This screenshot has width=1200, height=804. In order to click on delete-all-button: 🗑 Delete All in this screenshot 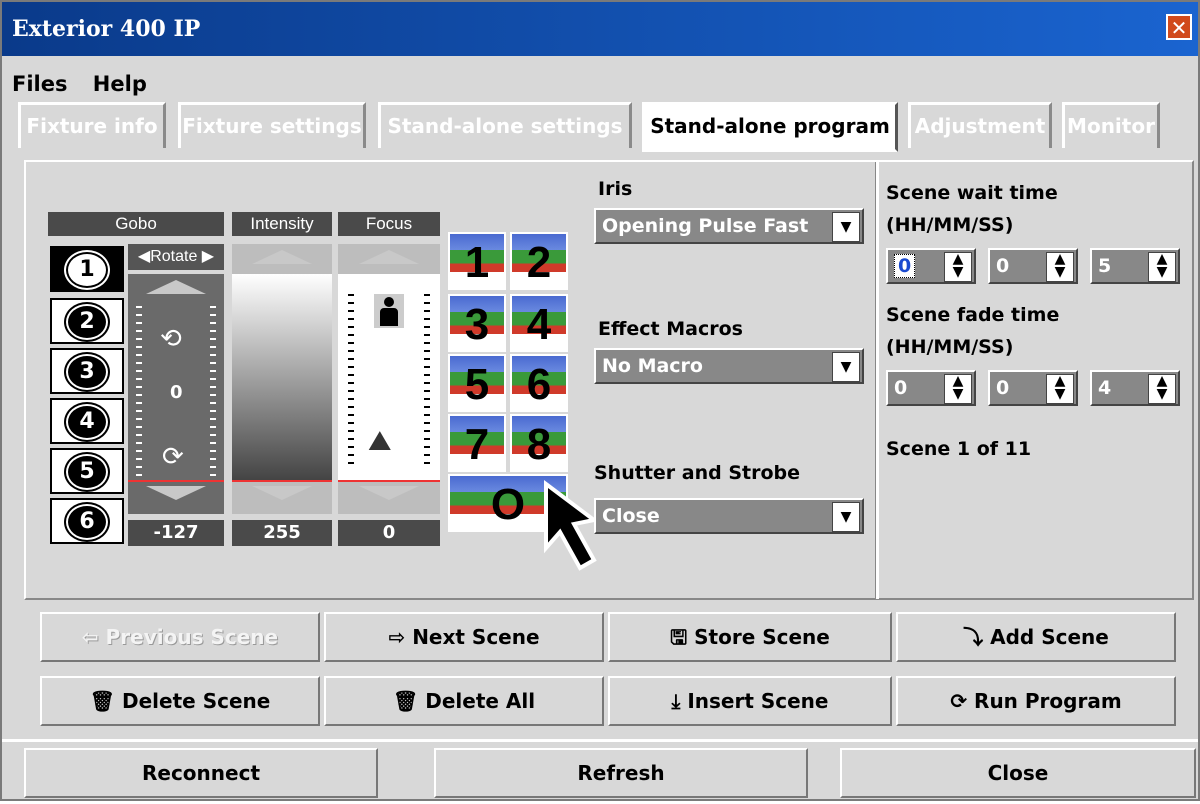, I will do `click(464, 701)`.